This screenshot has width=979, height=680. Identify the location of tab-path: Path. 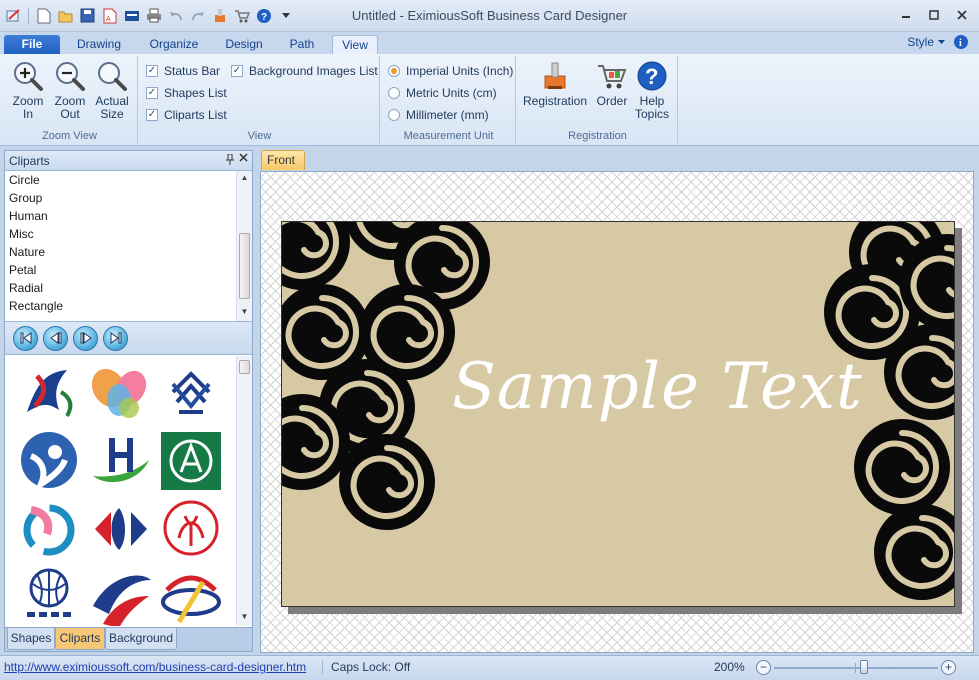
(302, 45).